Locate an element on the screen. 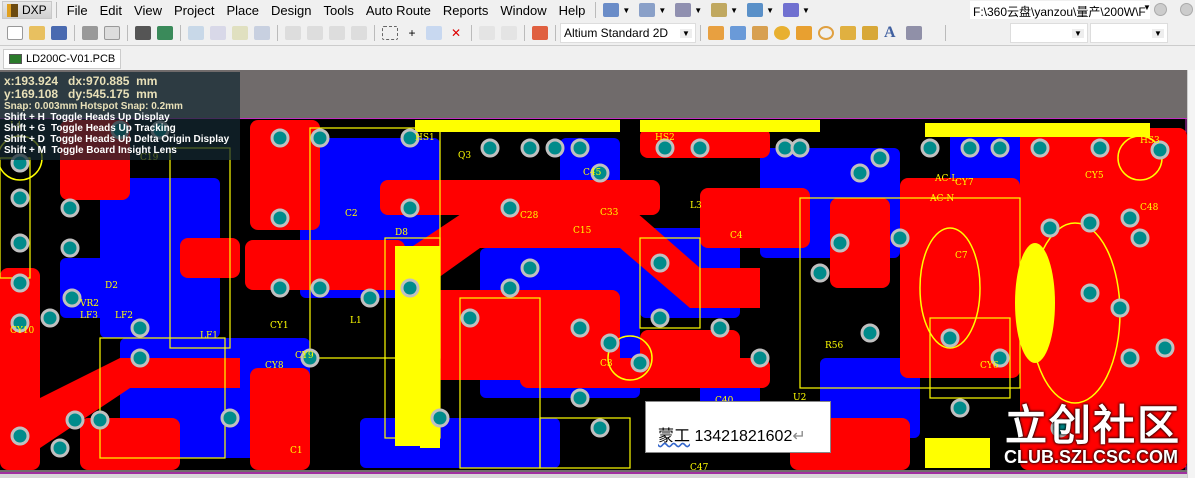  menu-place: Place is located at coordinates (242, 10).